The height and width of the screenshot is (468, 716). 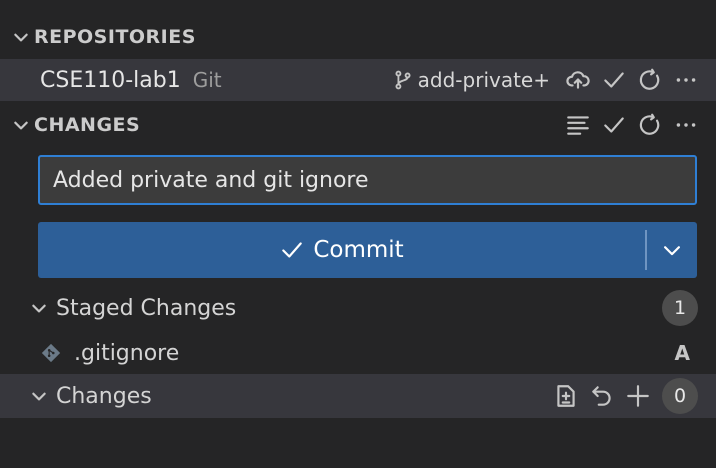 What do you see at coordinates (104, 396) in the screenshot?
I see `changes-group-label: Changes` at bounding box center [104, 396].